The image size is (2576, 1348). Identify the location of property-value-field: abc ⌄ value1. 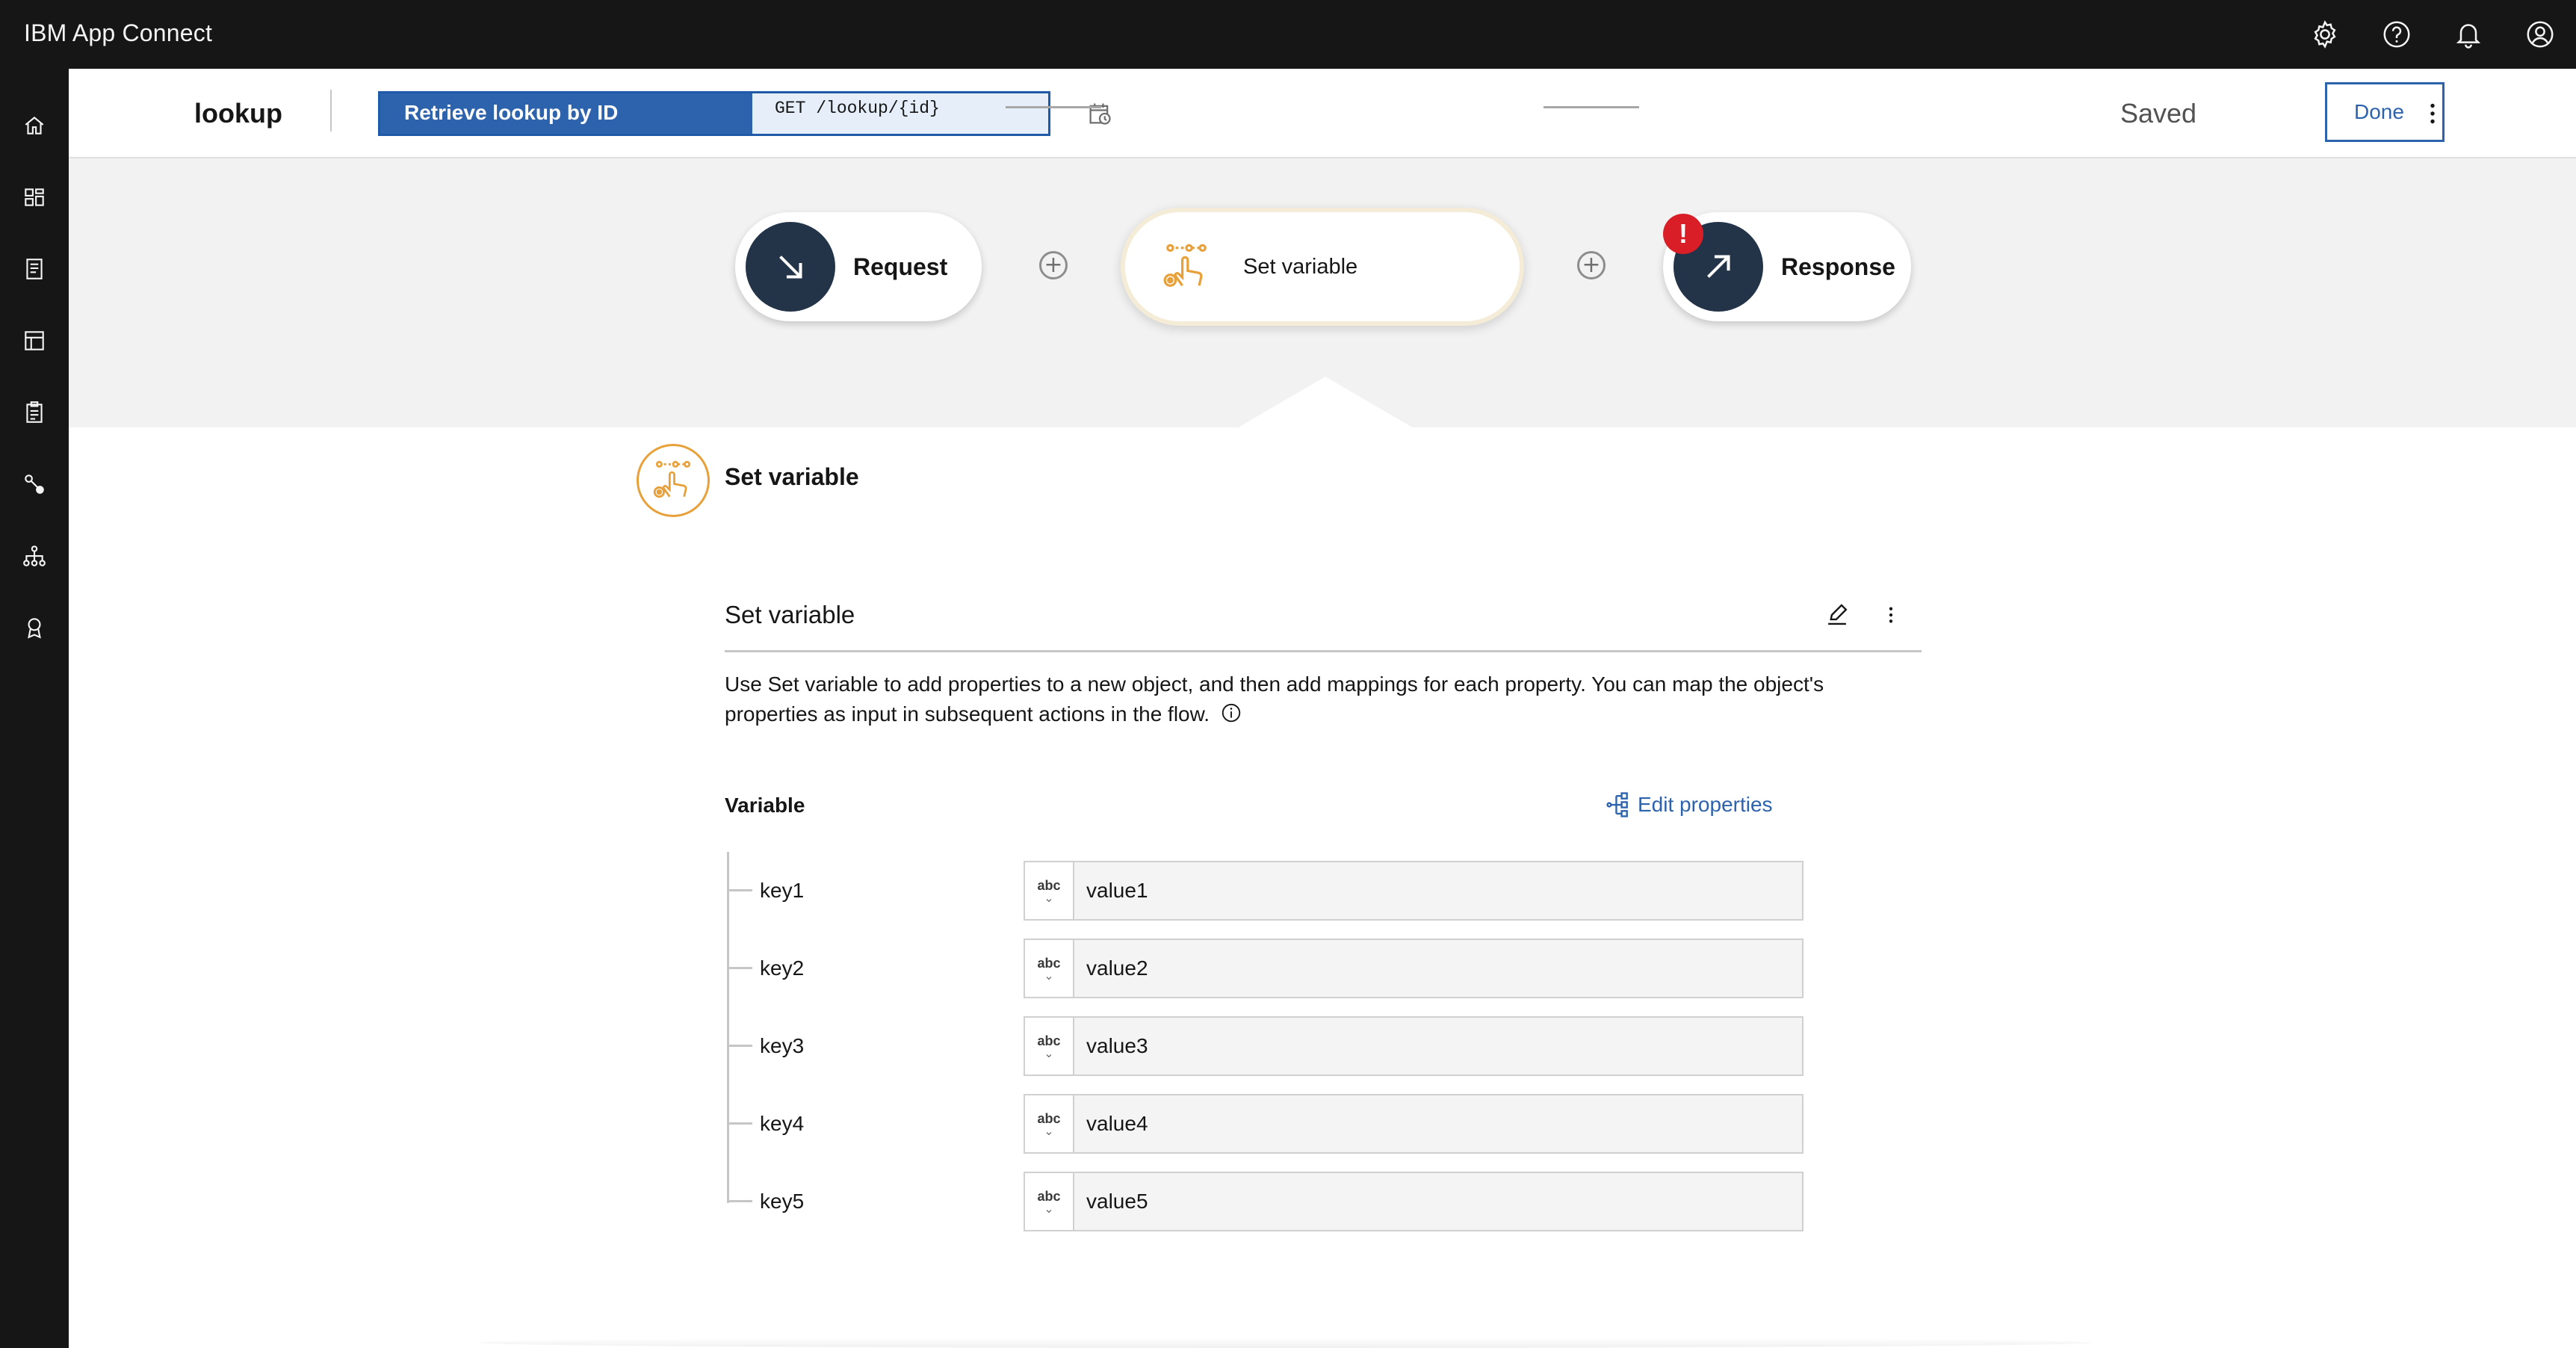
(1413, 891).